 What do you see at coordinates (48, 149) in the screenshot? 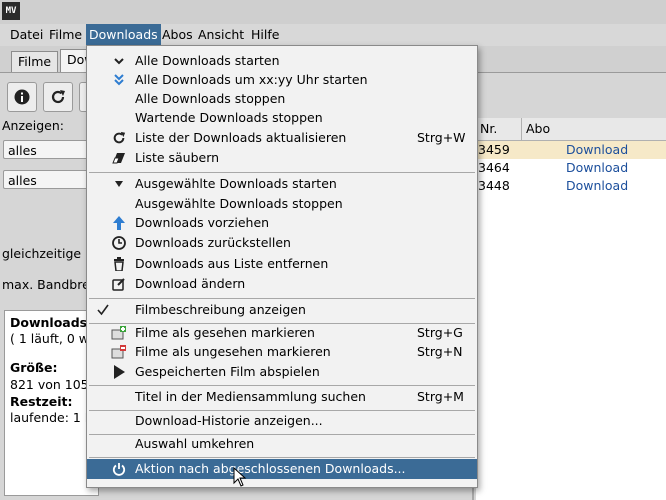
I see `filter-combo-1: alles` at bounding box center [48, 149].